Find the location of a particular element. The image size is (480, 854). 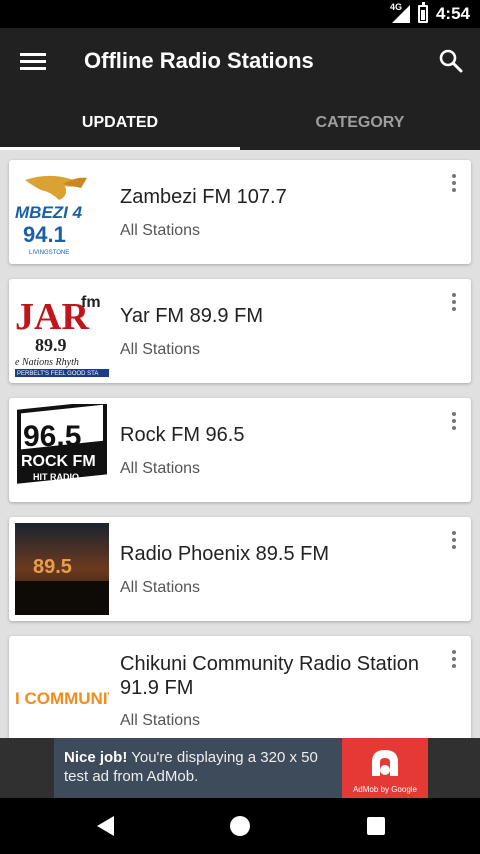

tab-updated-label: UPDATED is located at coordinates (120, 122).